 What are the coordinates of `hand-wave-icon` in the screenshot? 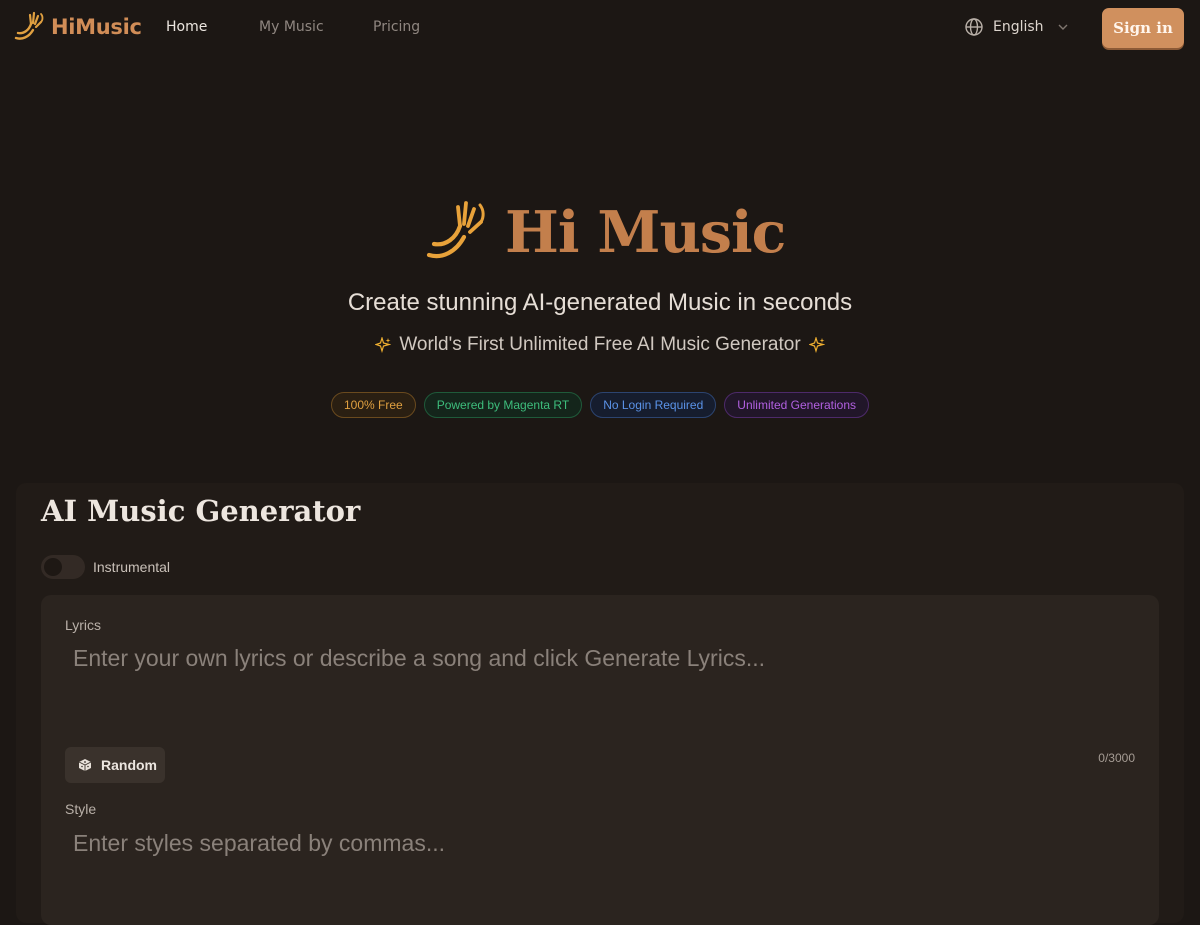 It's located at (29, 25).